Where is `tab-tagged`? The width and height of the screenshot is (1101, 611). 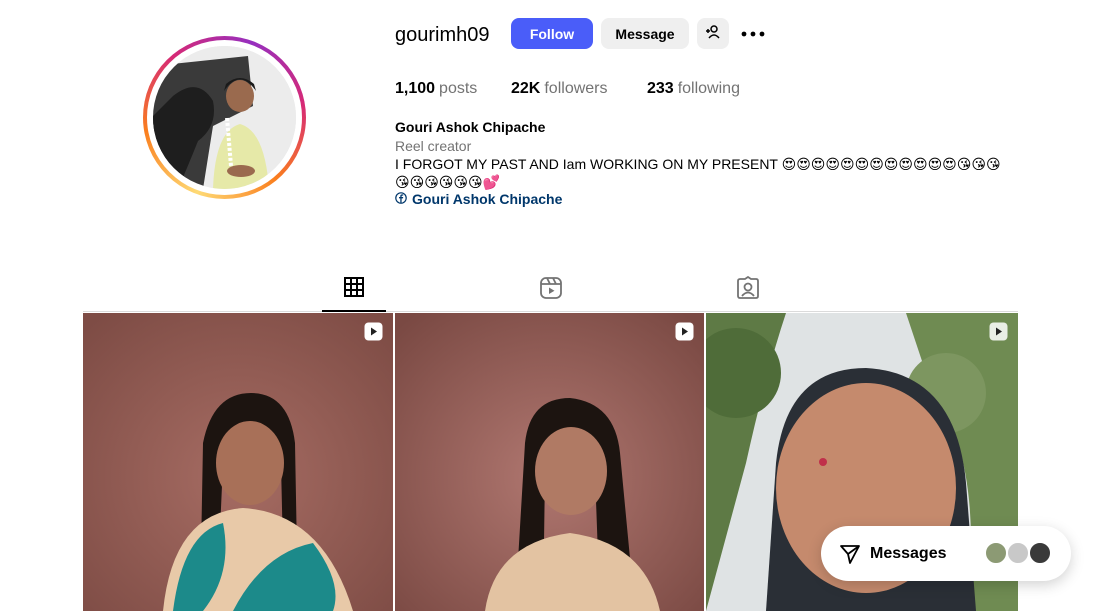
tab-tagged is located at coordinates (748, 293).